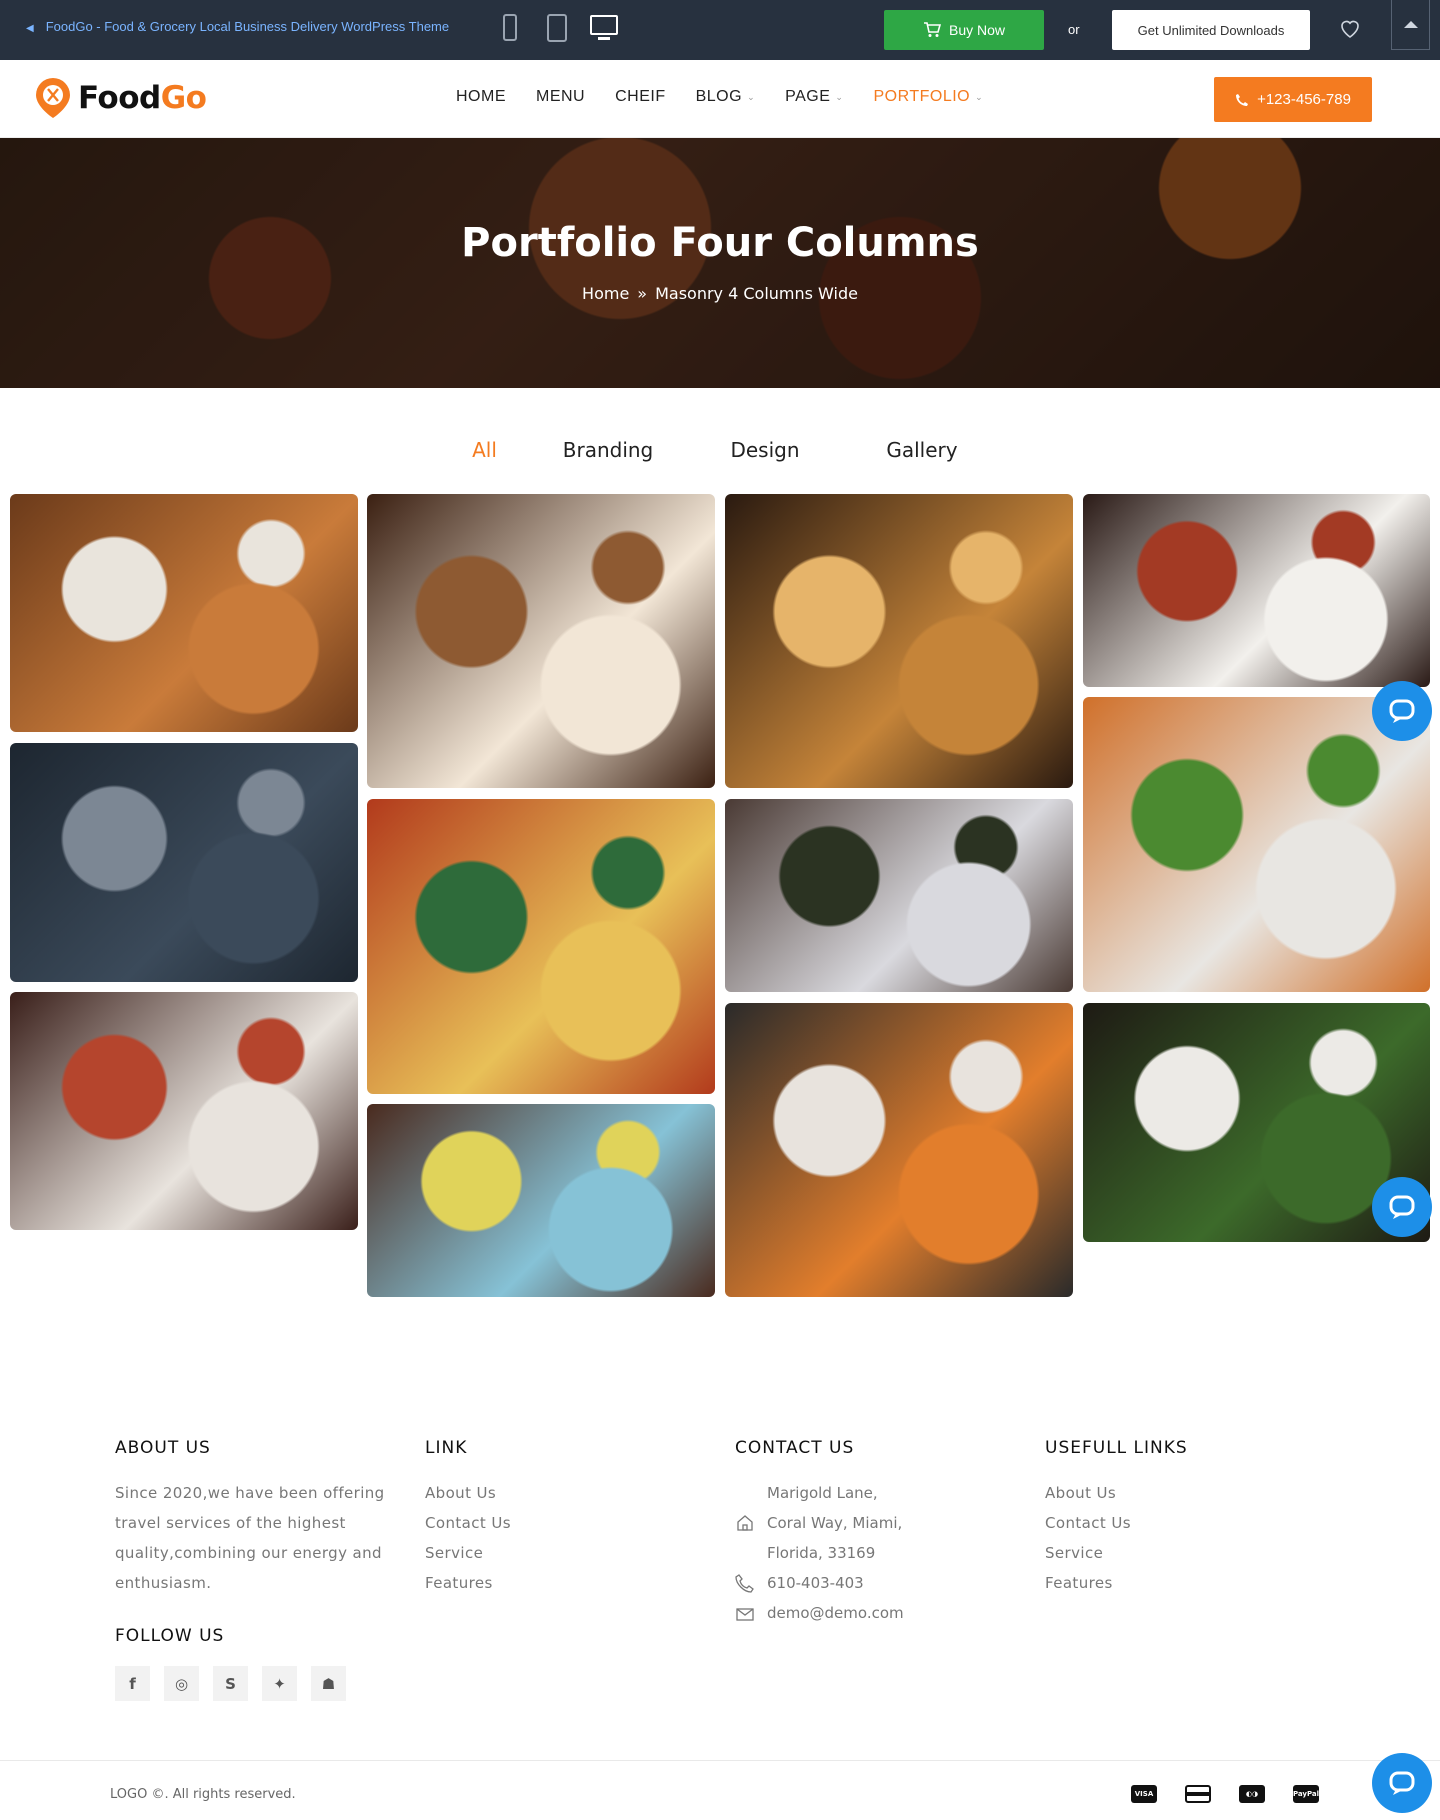 This screenshot has height=1820, width=1440. Describe the element at coordinates (541, 946) in the screenshot. I see `mexican-food-photo` at that location.